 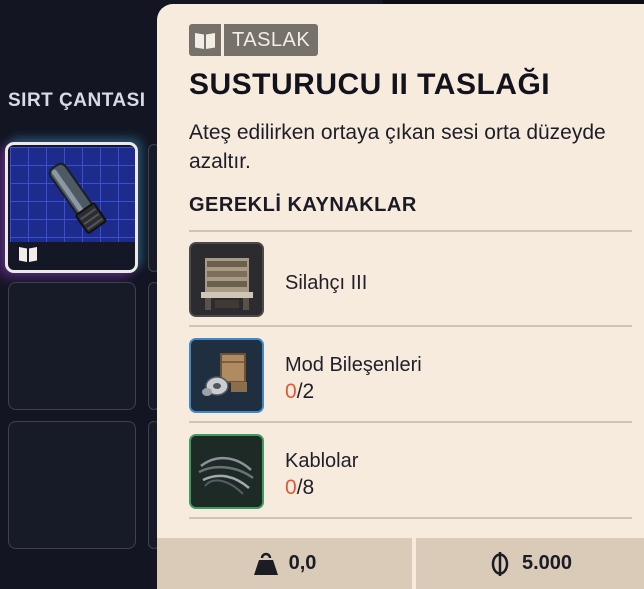 I want to click on book-icon, so click(x=205, y=40).